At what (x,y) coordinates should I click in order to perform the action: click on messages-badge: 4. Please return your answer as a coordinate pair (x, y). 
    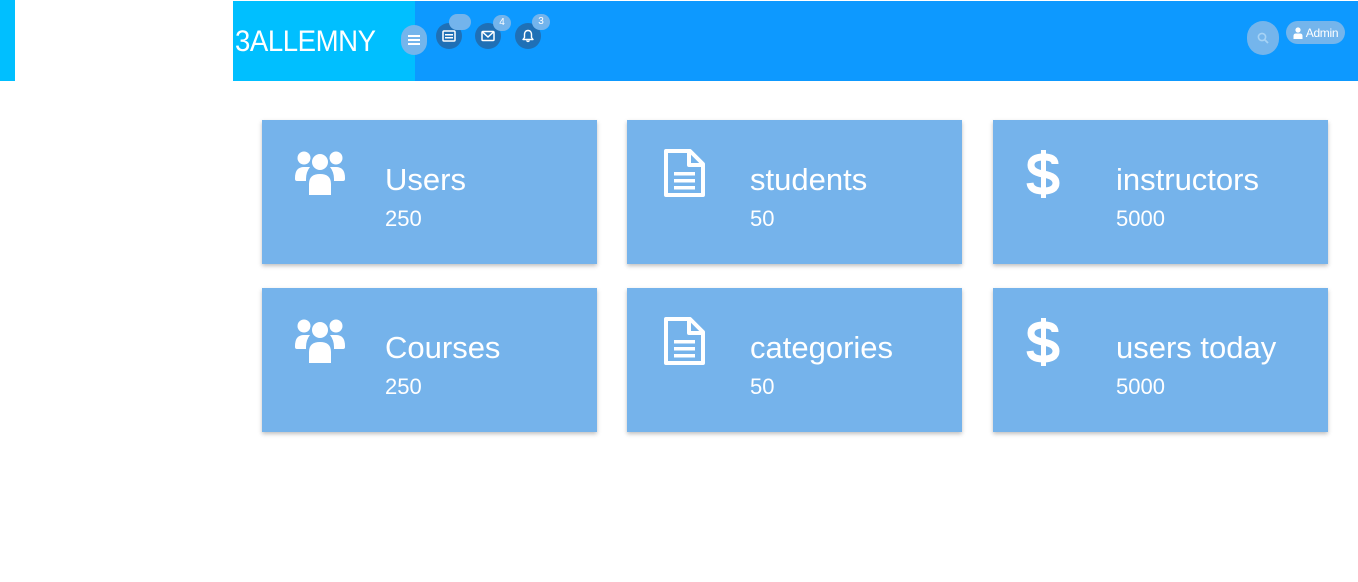
    Looking at the image, I should click on (502, 23).